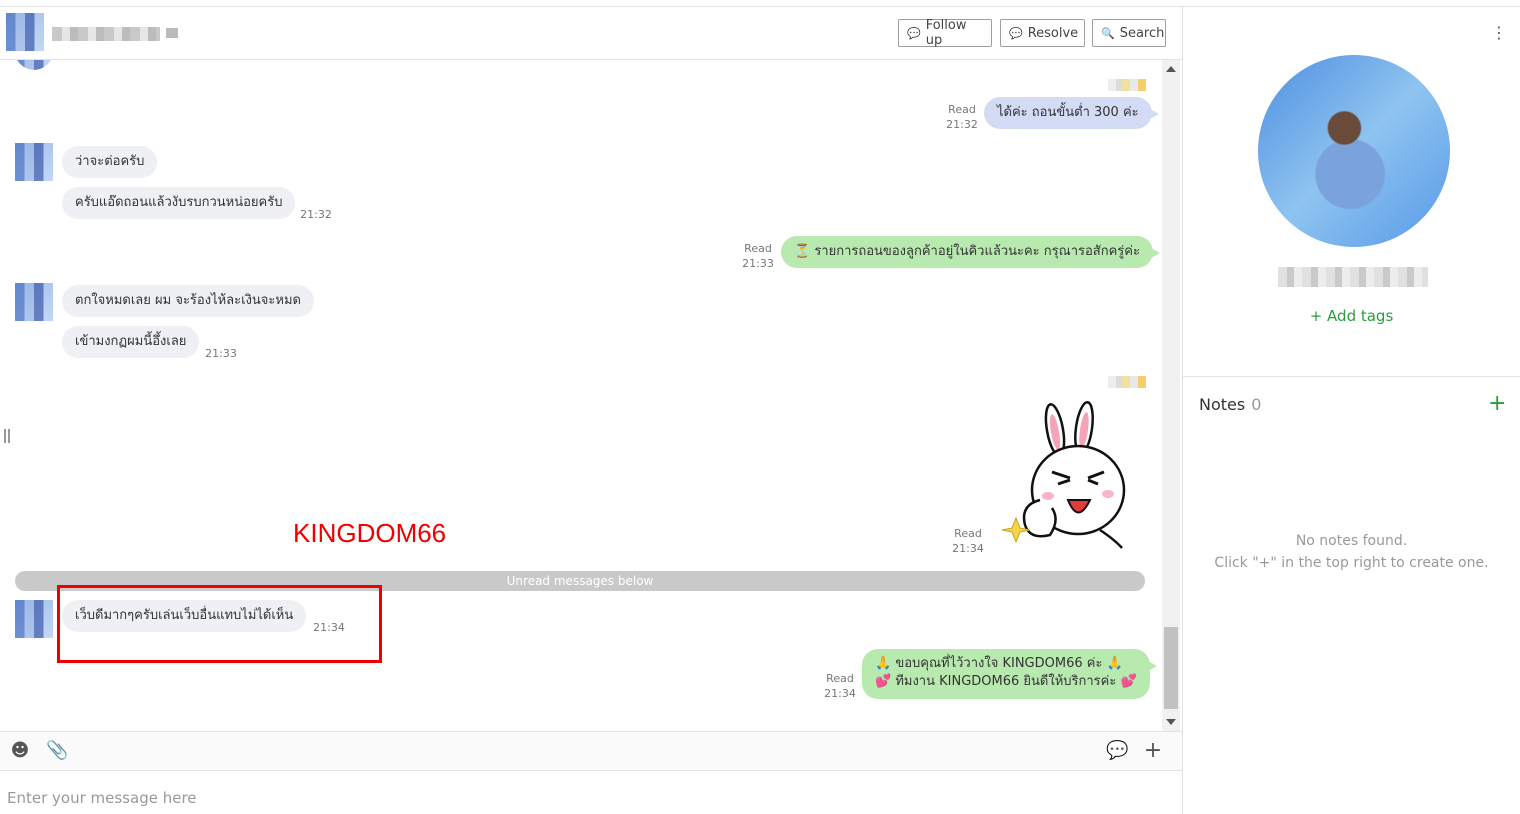 Image resolution: width=1520 pixels, height=814 pixels. What do you see at coordinates (370, 533) in the screenshot?
I see `brand-annotation: KINGDOM66` at bounding box center [370, 533].